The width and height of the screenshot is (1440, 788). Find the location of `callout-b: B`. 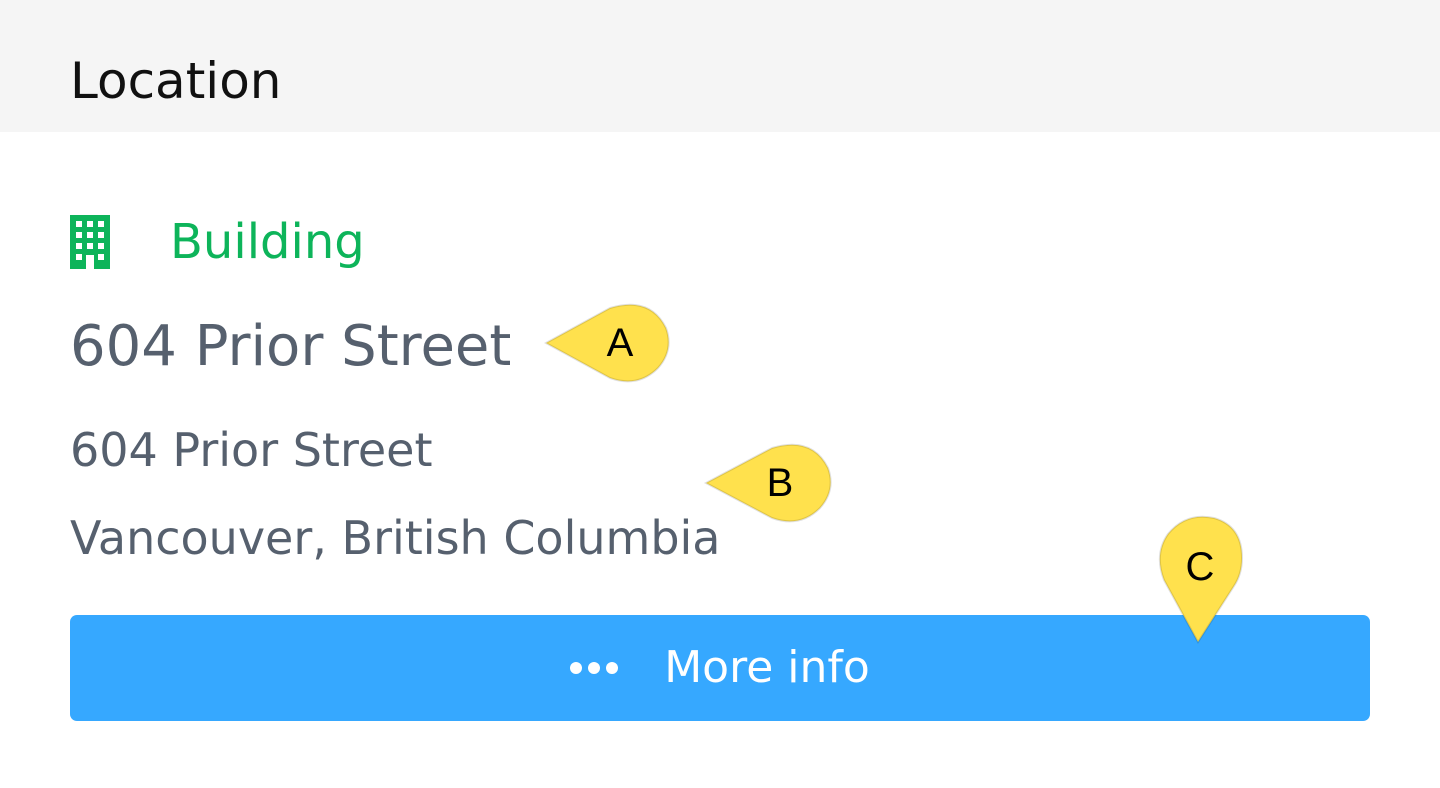

callout-b: B is located at coordinates (775, 488).